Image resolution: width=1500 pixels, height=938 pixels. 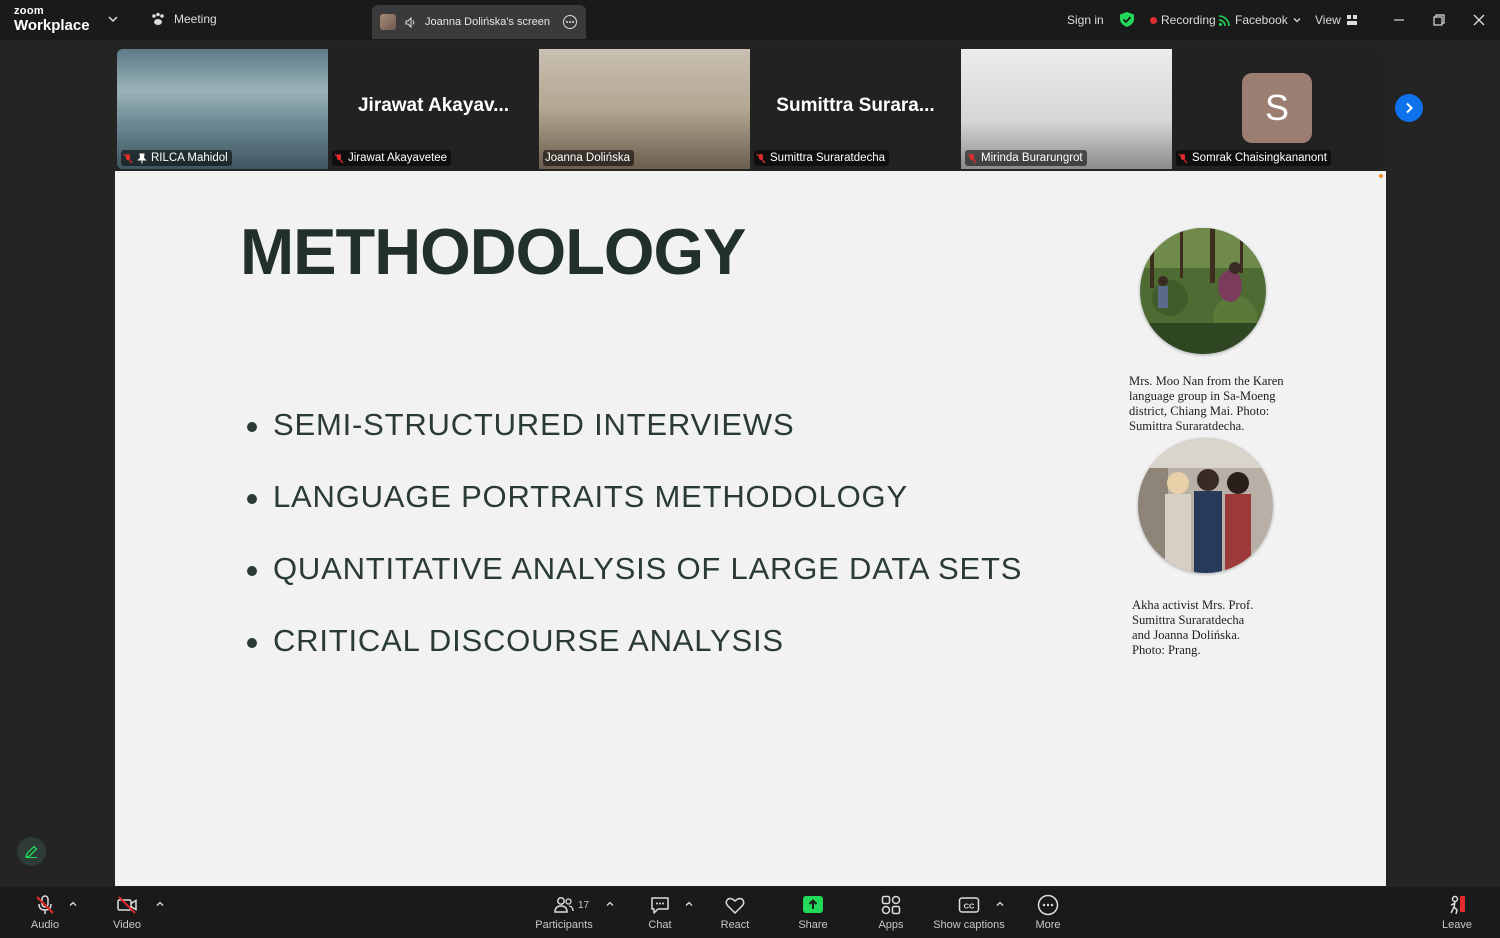 I want to click on participants-icon, so click(x=564, y=905).